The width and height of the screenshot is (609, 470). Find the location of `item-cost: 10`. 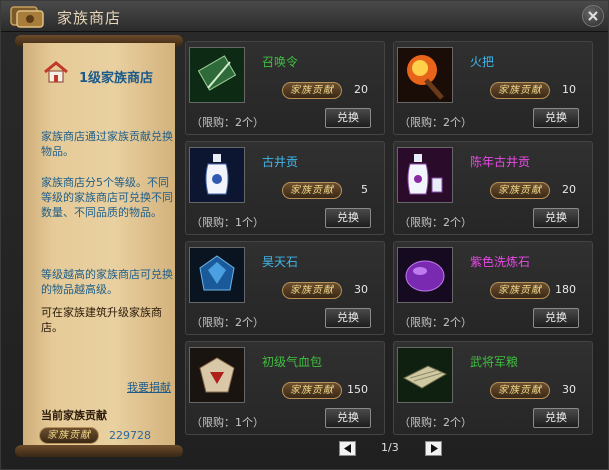

item-cost: 10 is located at coordinates (569, 89).